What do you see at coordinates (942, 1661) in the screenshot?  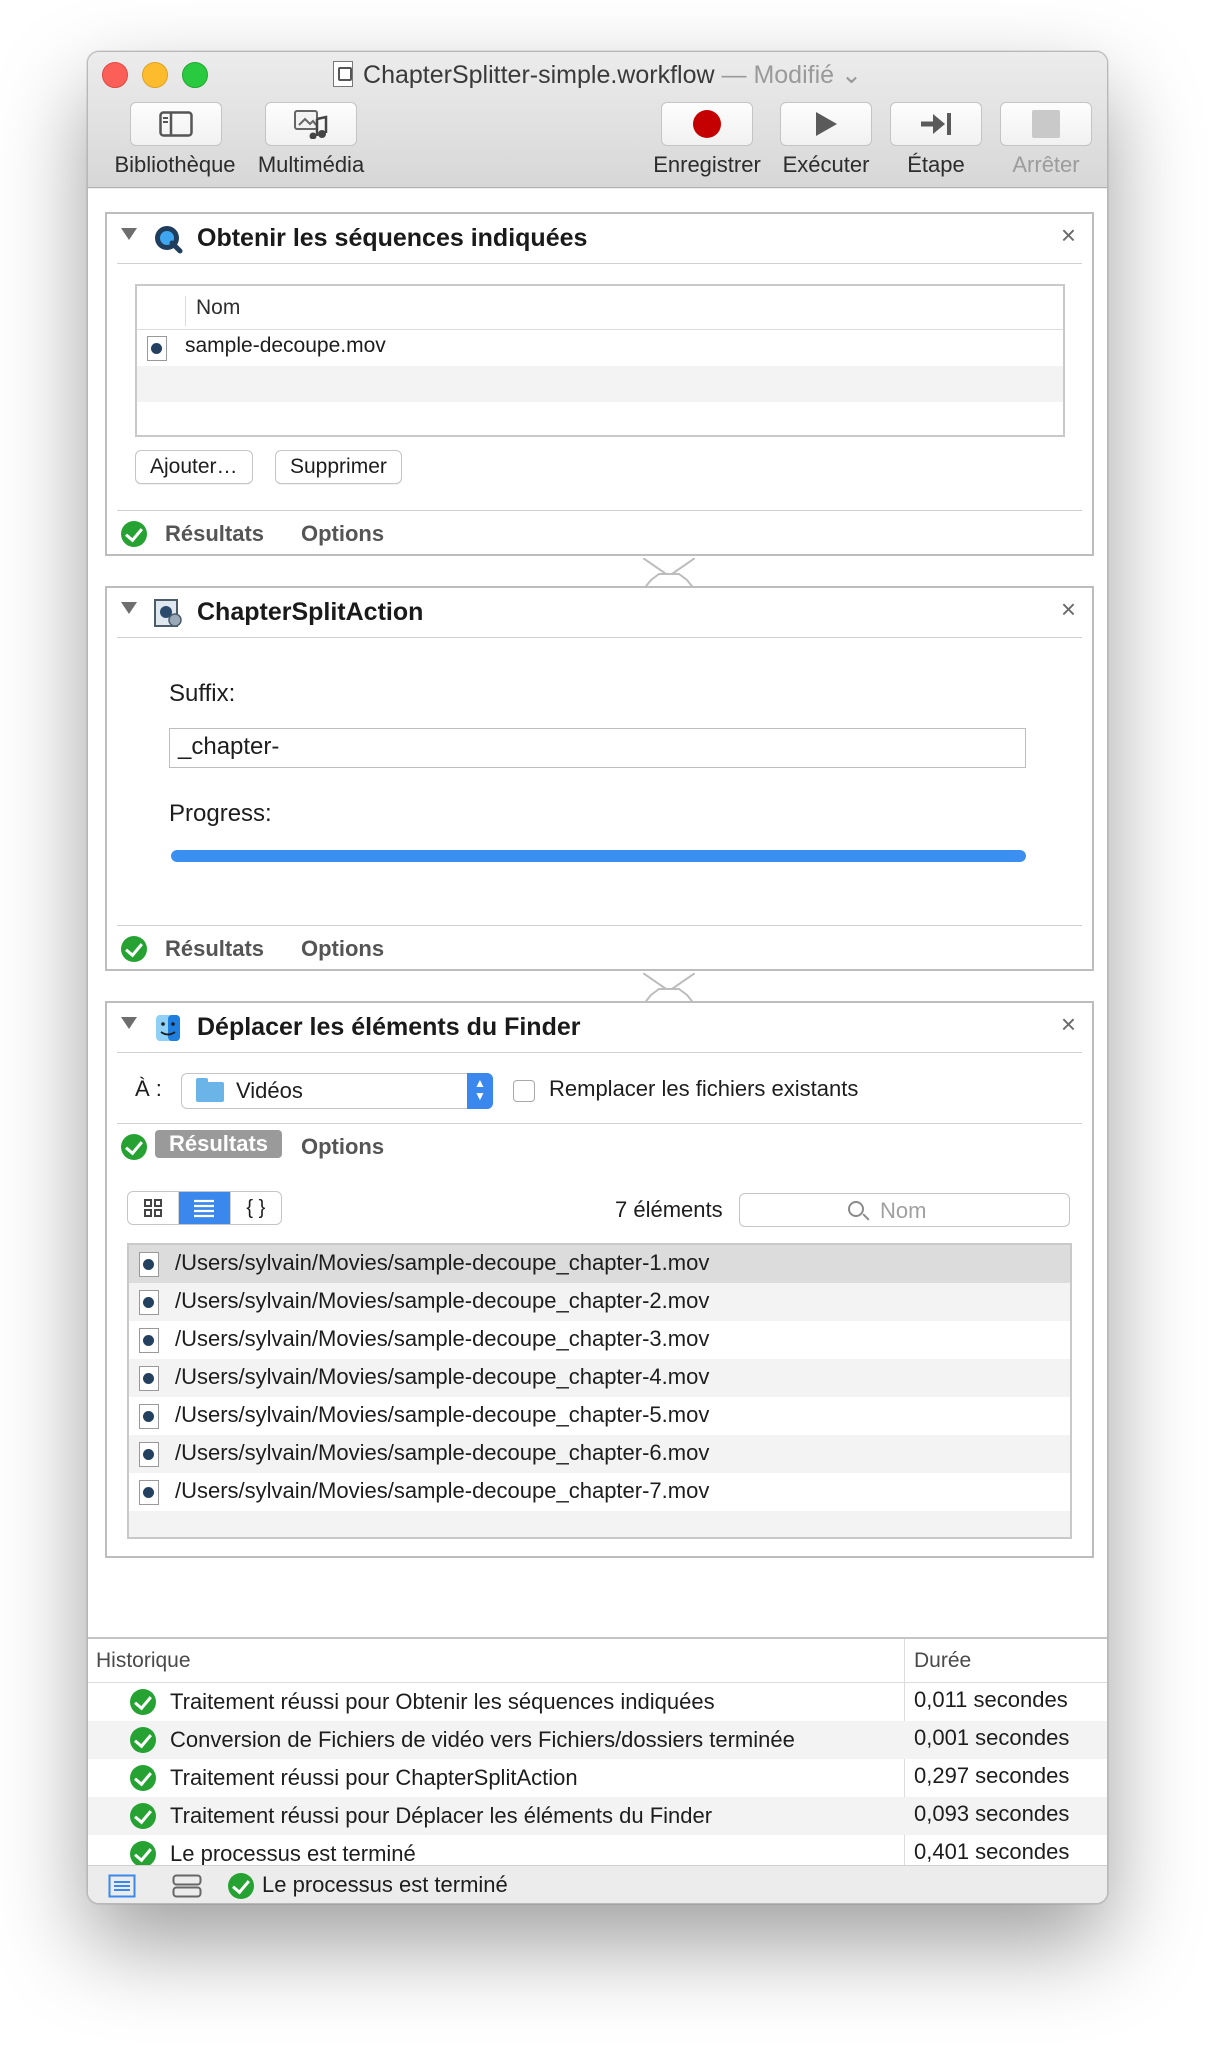 I see `column-header-duration: Durée` at bounding box center [942, 1661].